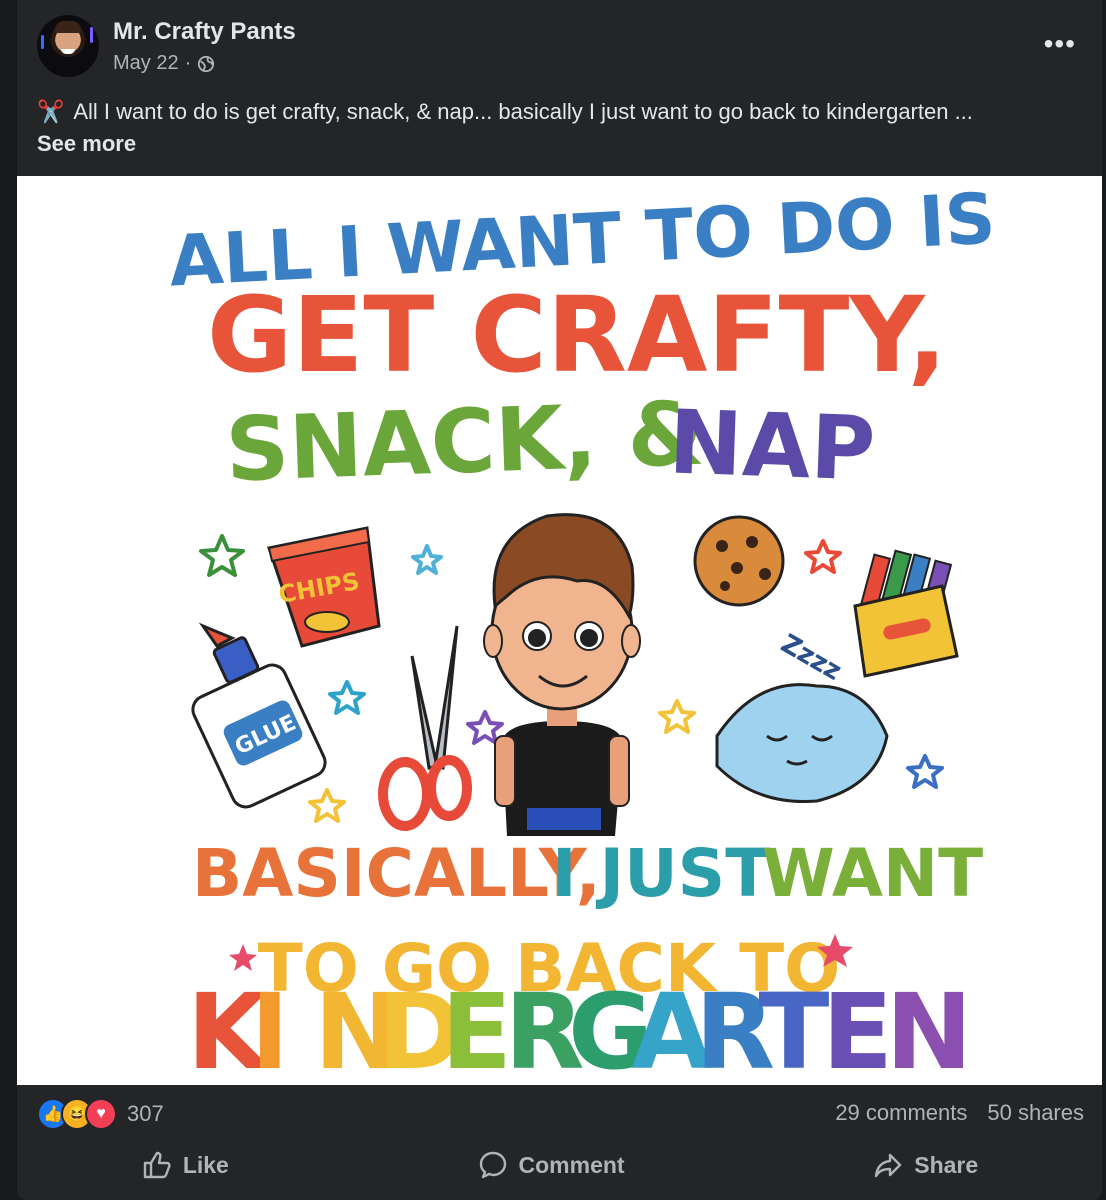 This screenshot has width=1106, height=1200. Describe the element at coordinates (661, 873) in the screenshot. I see `bottom-line1b: I JUST` at that location.